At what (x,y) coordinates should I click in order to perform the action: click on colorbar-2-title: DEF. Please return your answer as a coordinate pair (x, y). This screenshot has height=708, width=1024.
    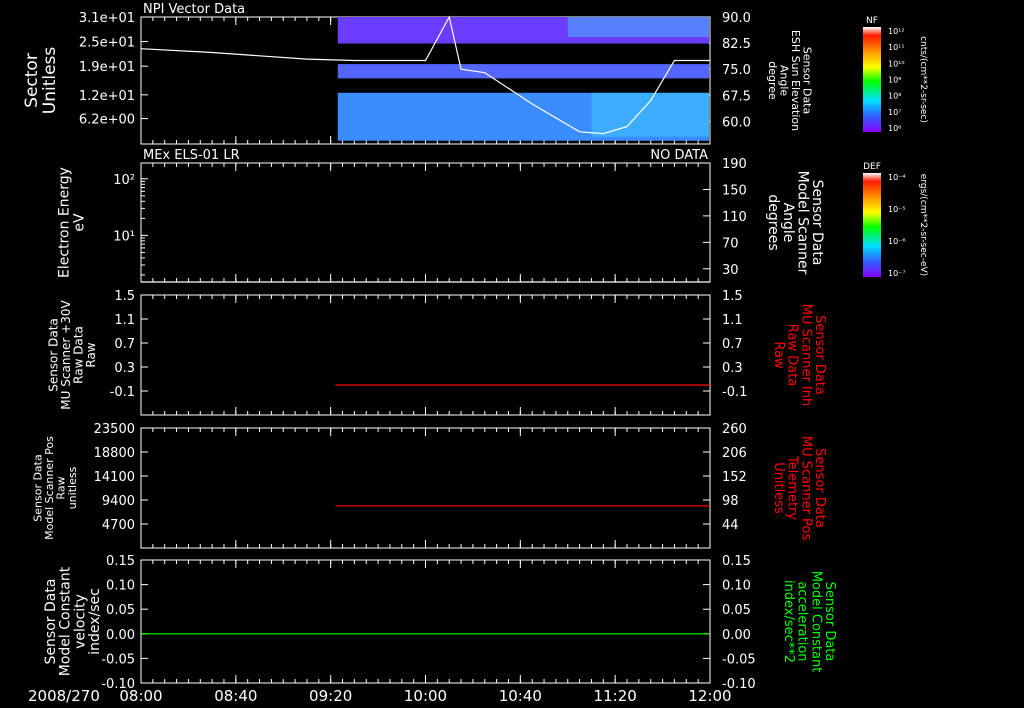
    Looking at the image, I should click on (872, 167).